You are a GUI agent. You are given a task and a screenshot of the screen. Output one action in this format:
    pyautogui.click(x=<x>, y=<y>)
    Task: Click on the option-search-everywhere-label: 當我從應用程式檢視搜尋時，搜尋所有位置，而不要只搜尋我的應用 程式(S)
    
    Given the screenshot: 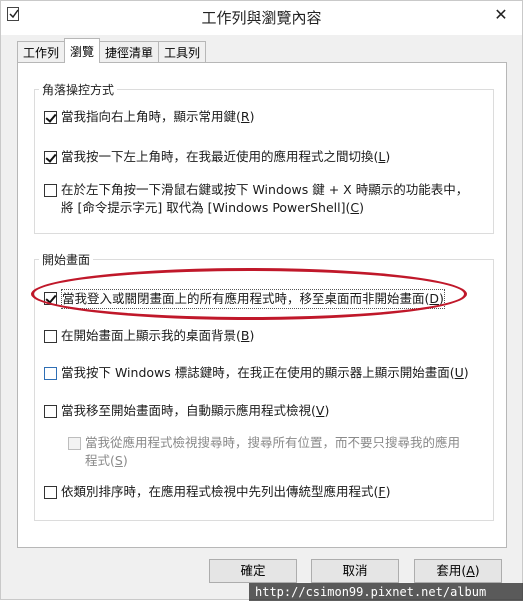 What is the action you would take?
    pyautogui.click(x=273, y=451)
    